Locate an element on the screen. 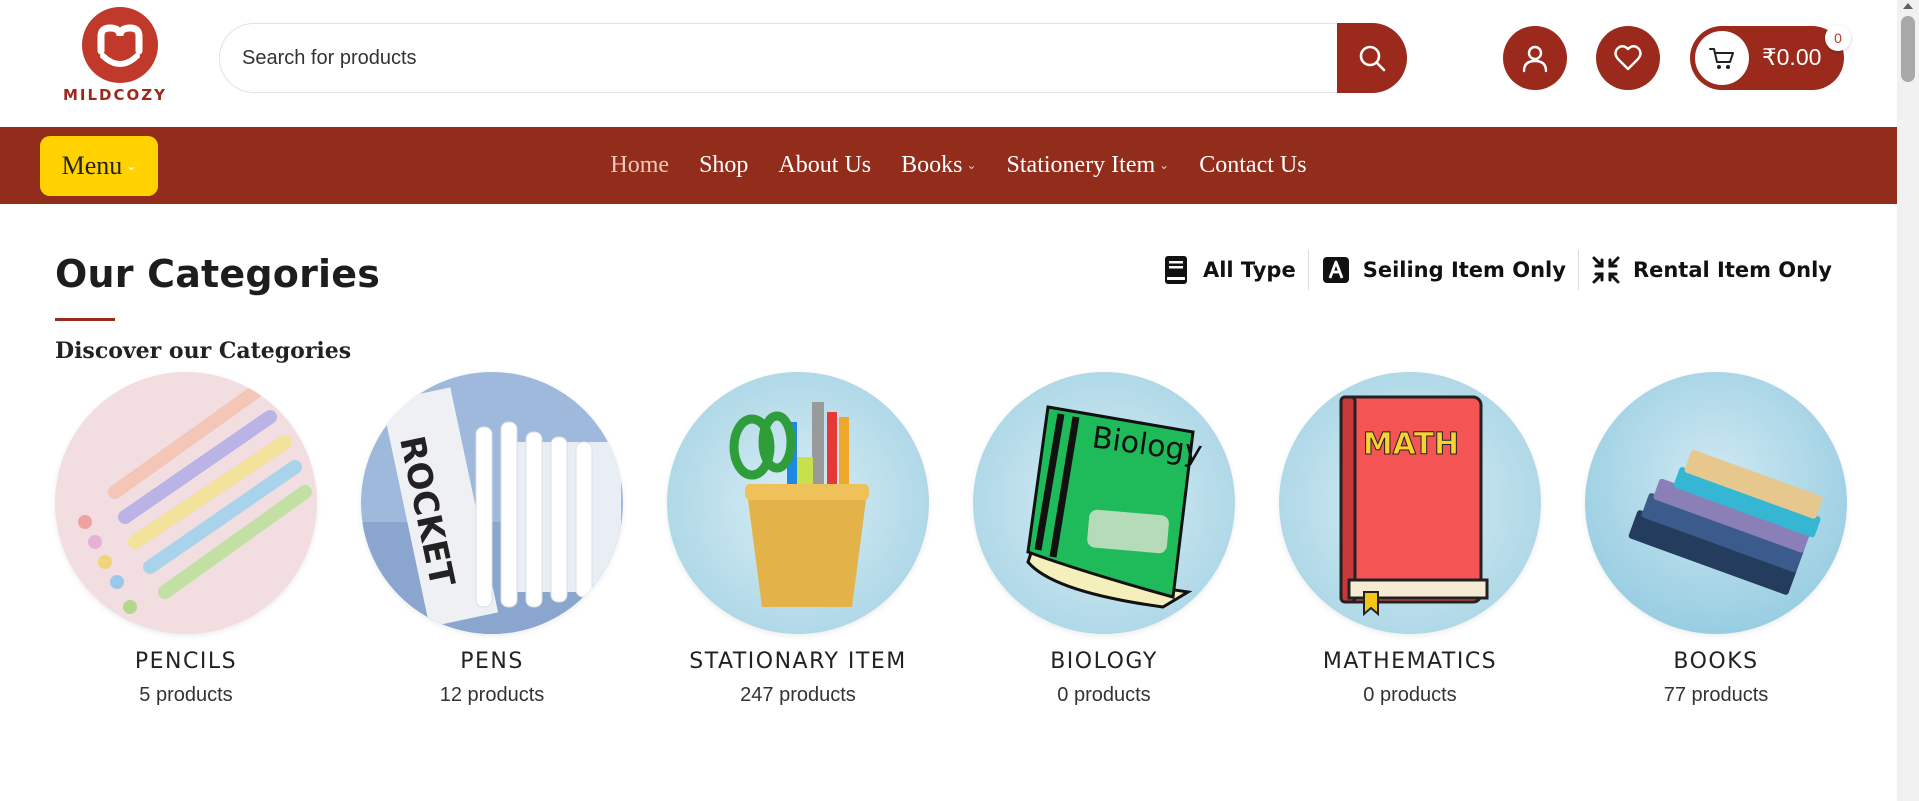  title-underline is located at coordinates (85, 319).